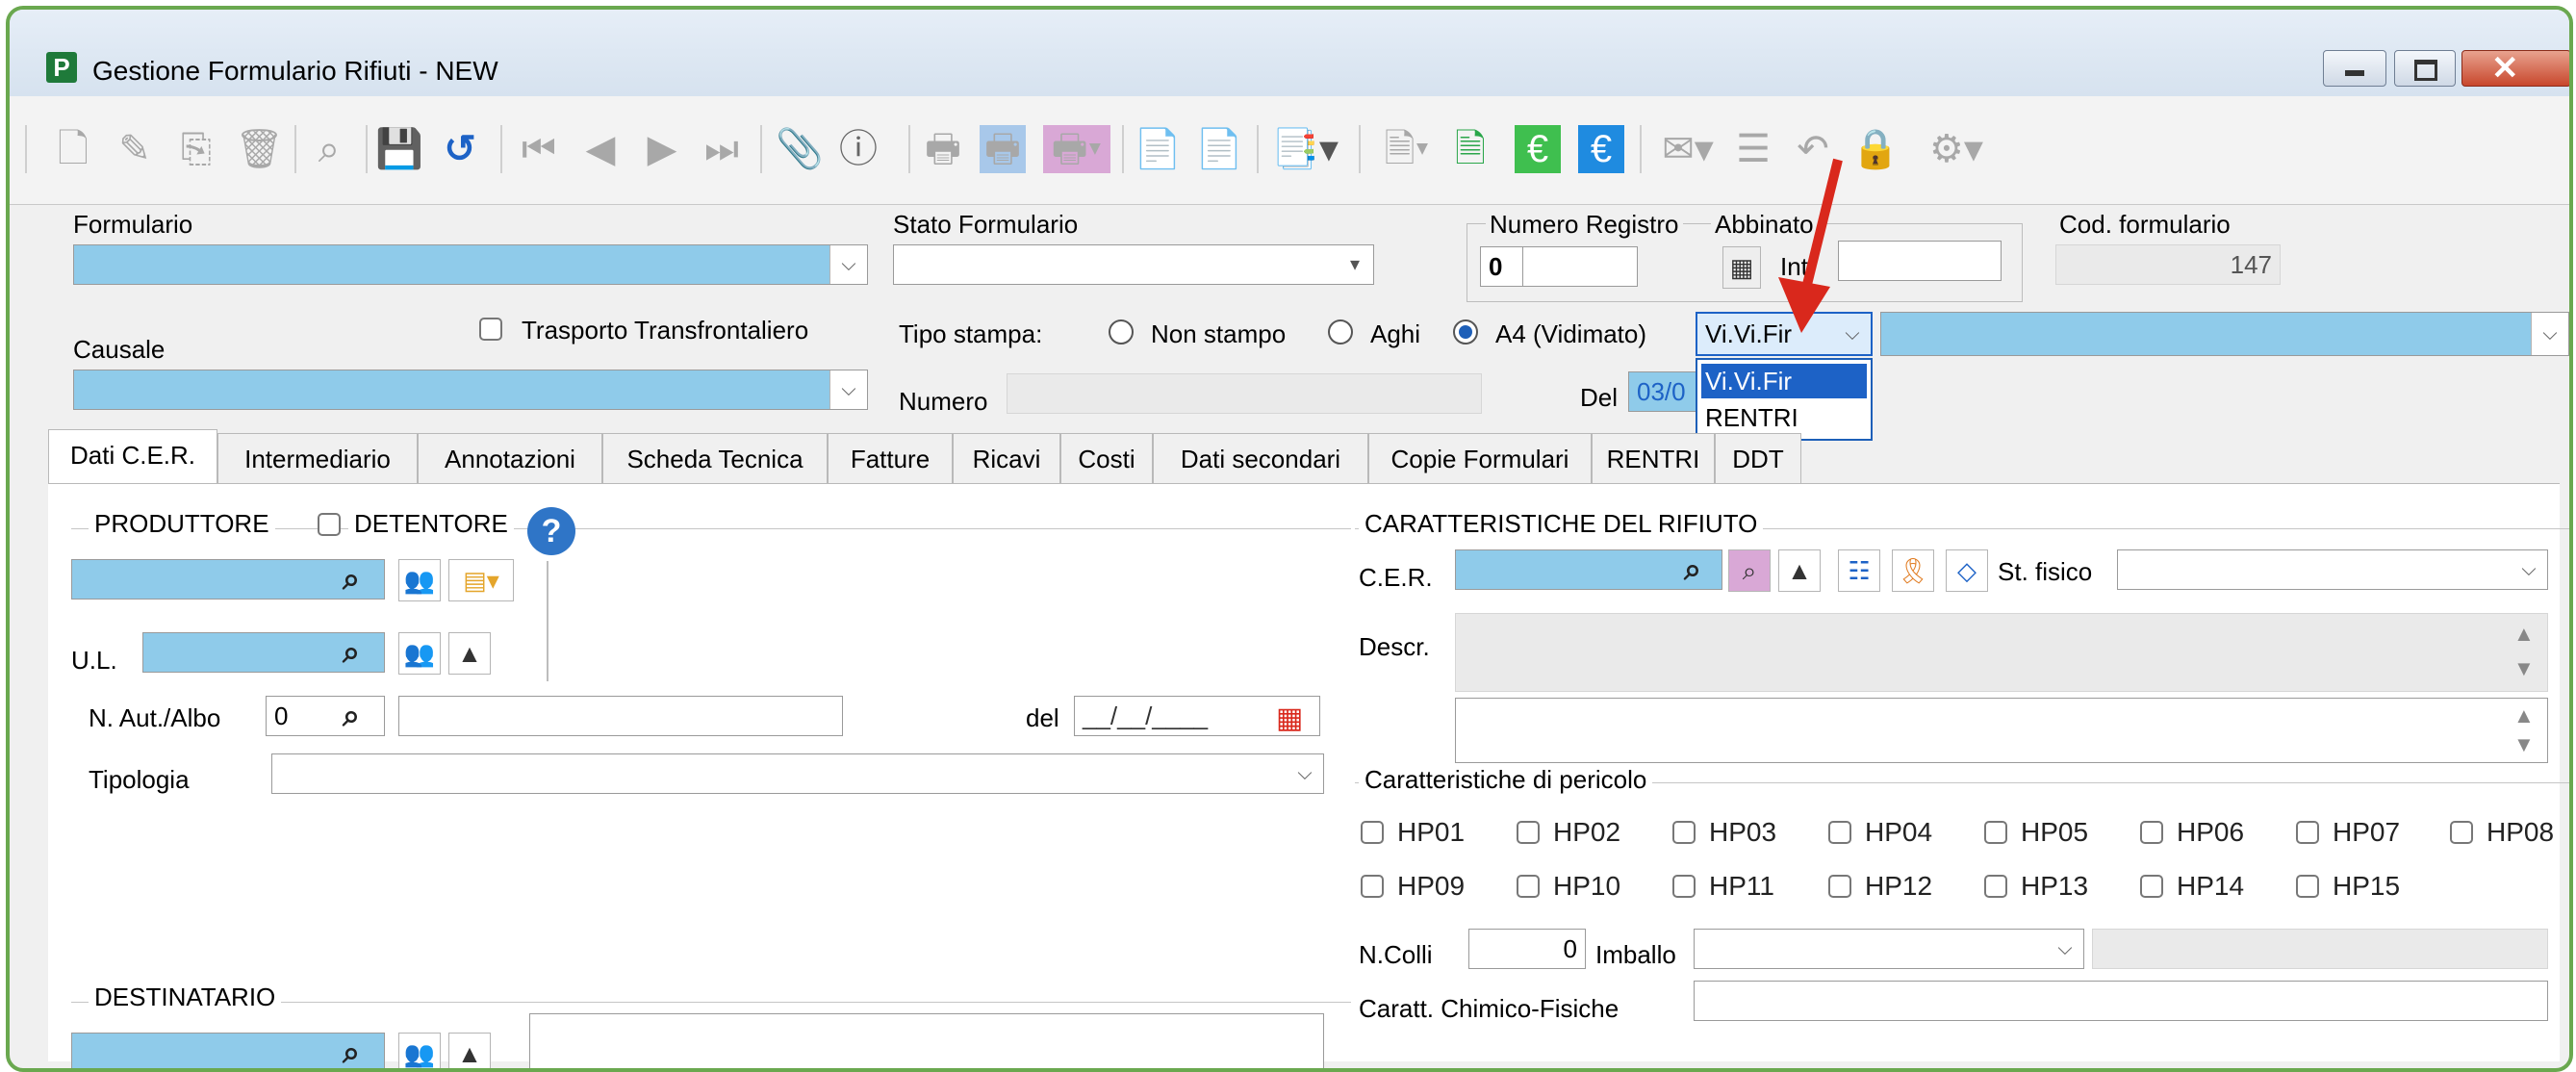 The height and width of the screenshot is (1072, 2576). What do you see at coordinates (1006, 458) in the screenshot?
I see `tab-ricavi: Ricavi` at bounding box center [1006, 458].